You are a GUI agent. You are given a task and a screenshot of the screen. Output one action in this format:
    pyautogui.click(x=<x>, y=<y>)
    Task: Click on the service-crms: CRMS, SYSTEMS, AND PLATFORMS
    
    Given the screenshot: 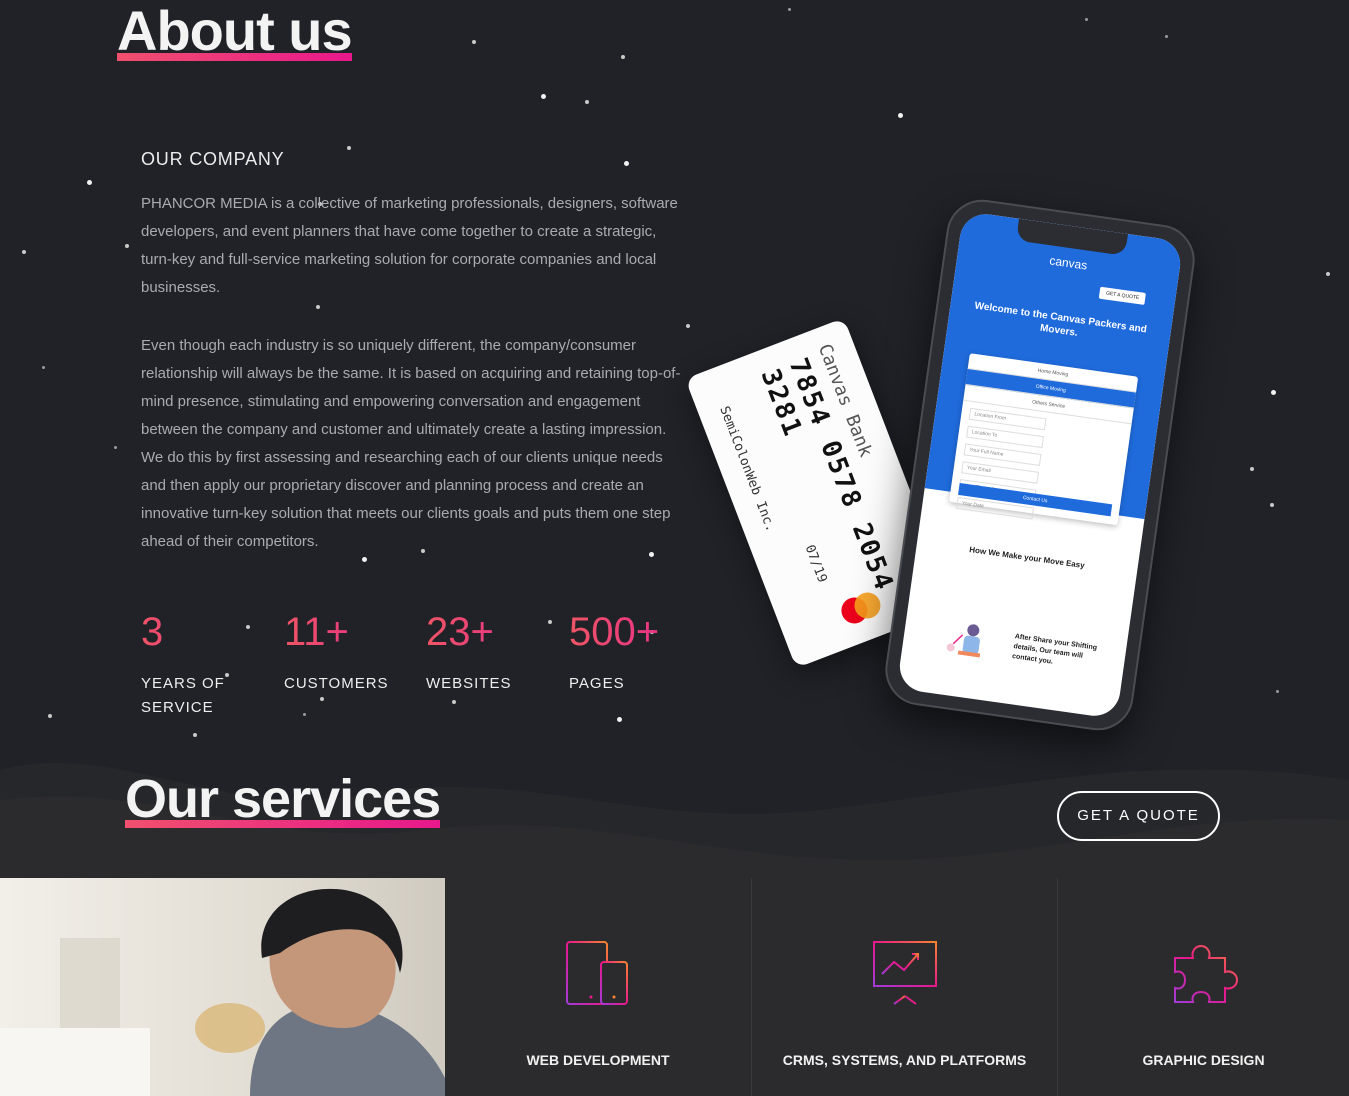 What is the action you would take?
    pyautogui.click(x=904, y=987)
    